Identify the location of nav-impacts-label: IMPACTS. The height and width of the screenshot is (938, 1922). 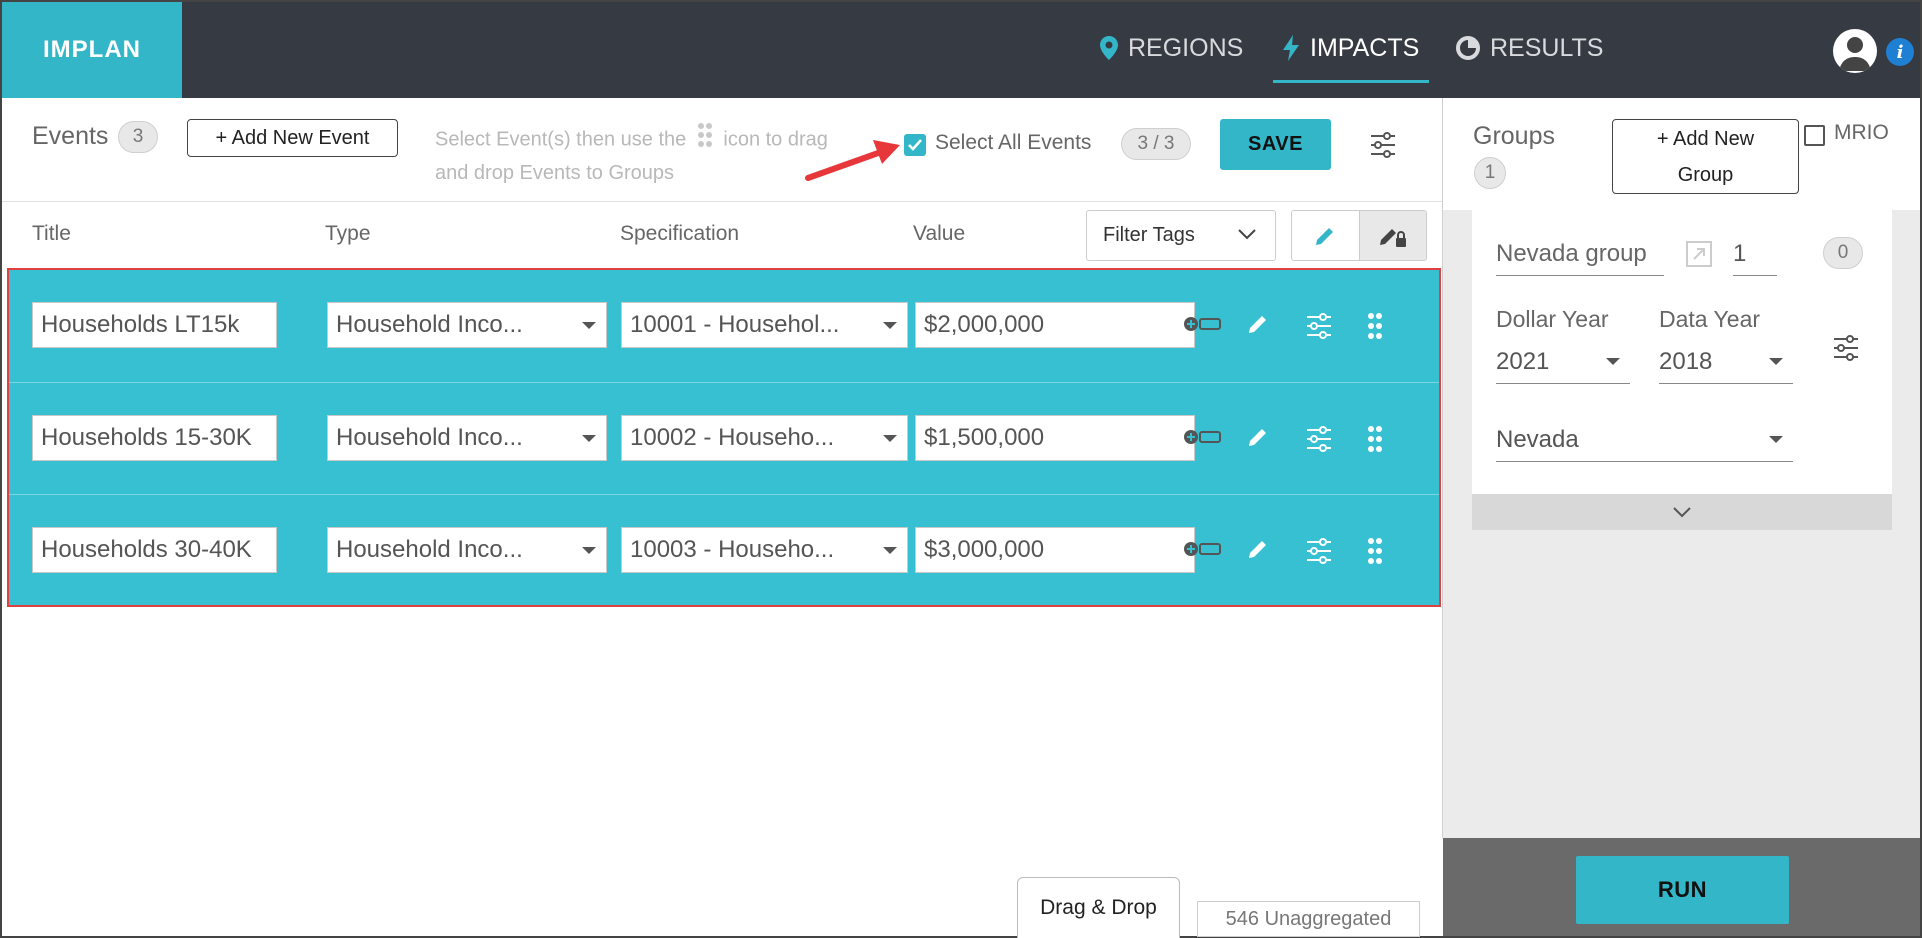
(1365, 47).